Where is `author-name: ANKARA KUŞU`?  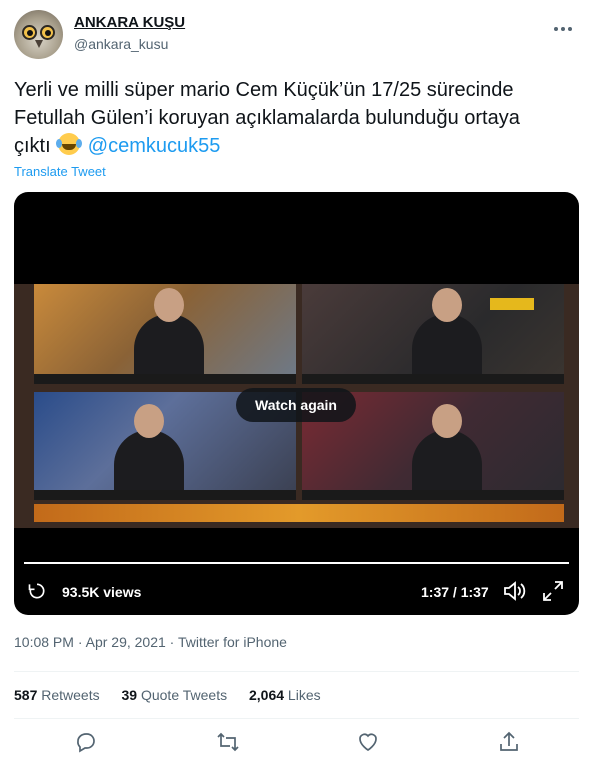
author-name: ANKARA KUŞU is located at coordinates (129, 22).